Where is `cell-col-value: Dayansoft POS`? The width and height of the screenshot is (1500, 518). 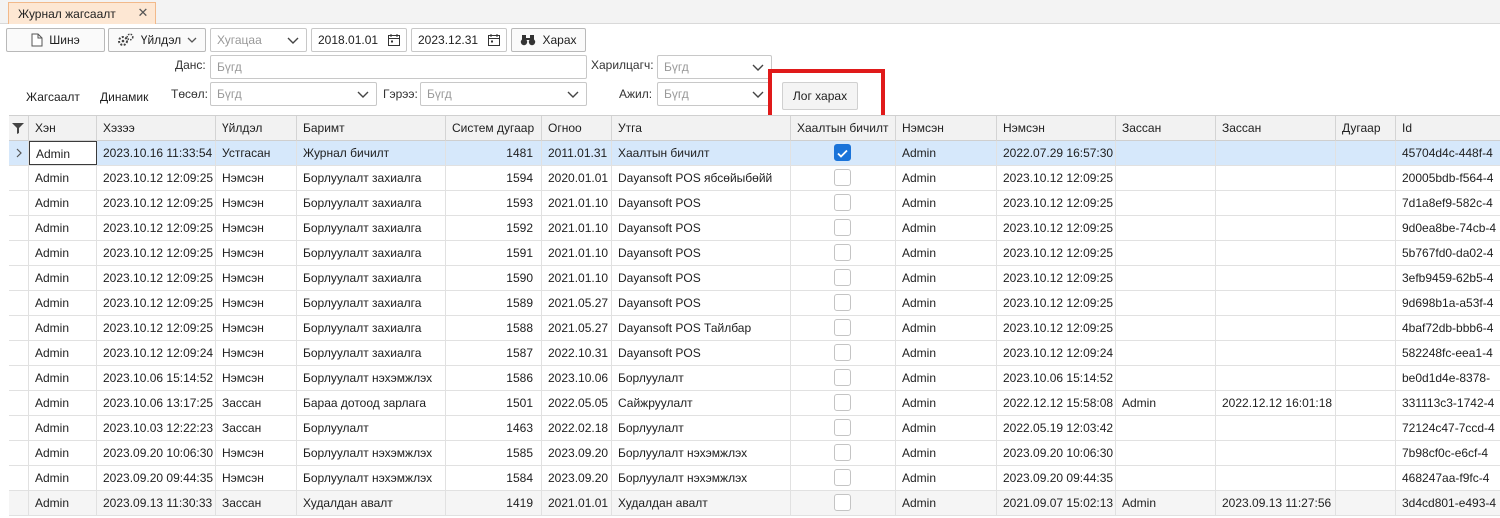
cell-col-value: Dayansoft POS is located at coordinates (701, 303).